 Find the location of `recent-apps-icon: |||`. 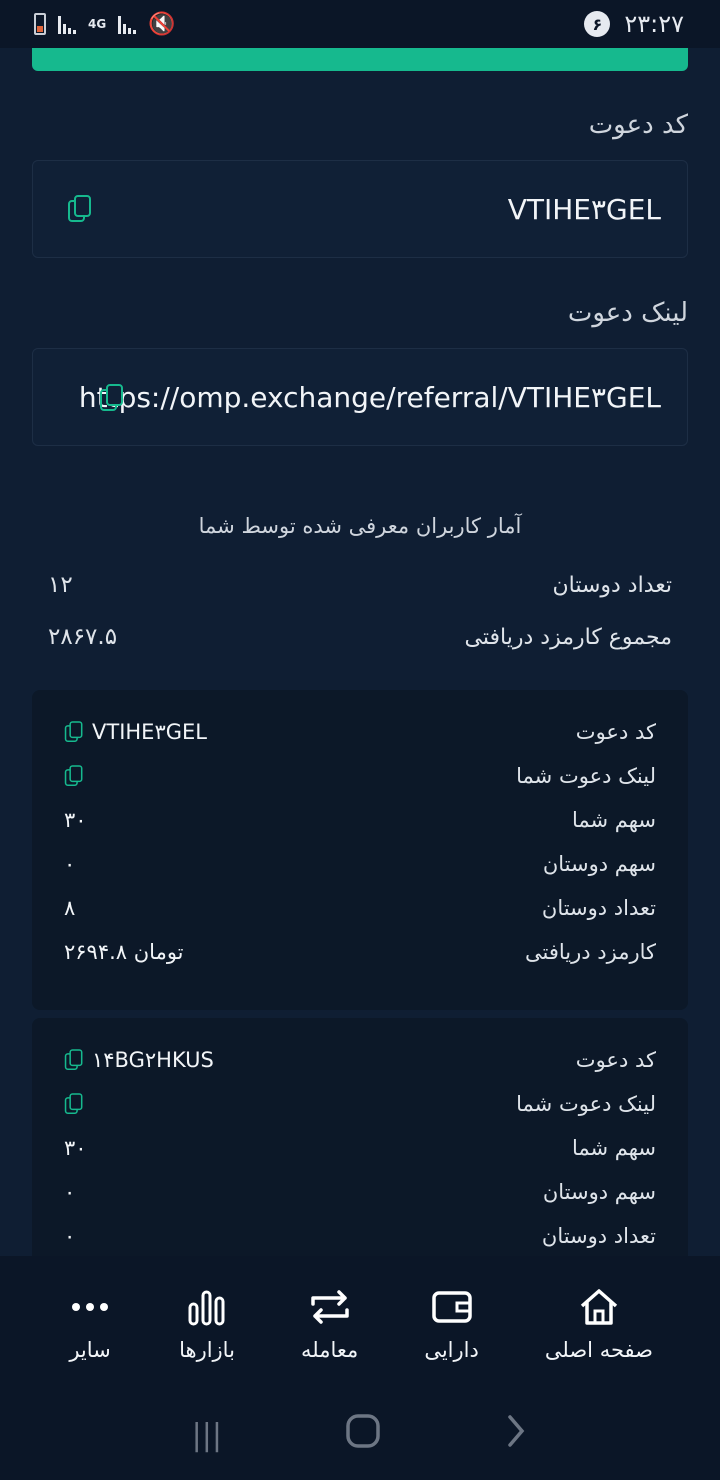

recent-apps-icon: ||| is located at coordinates (207, 1435).